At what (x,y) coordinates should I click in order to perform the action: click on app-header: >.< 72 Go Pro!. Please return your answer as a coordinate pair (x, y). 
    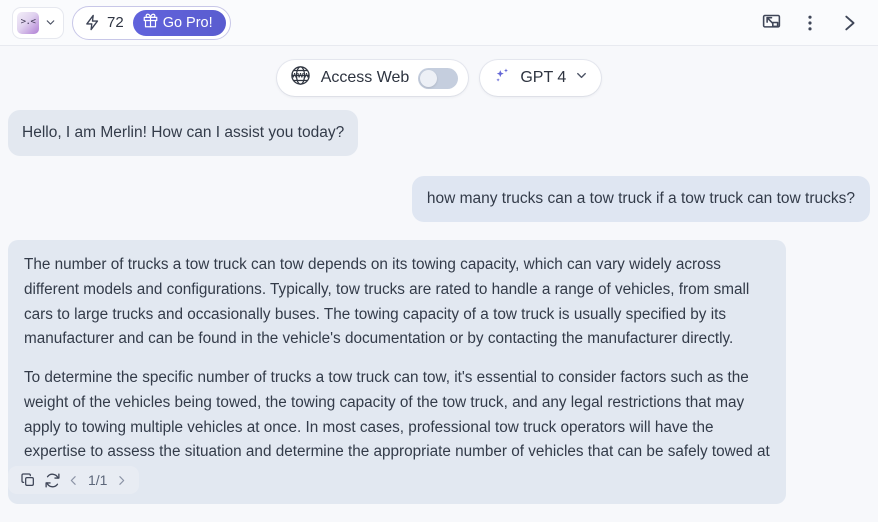
    Looking at the image, I should click on (439, 23).